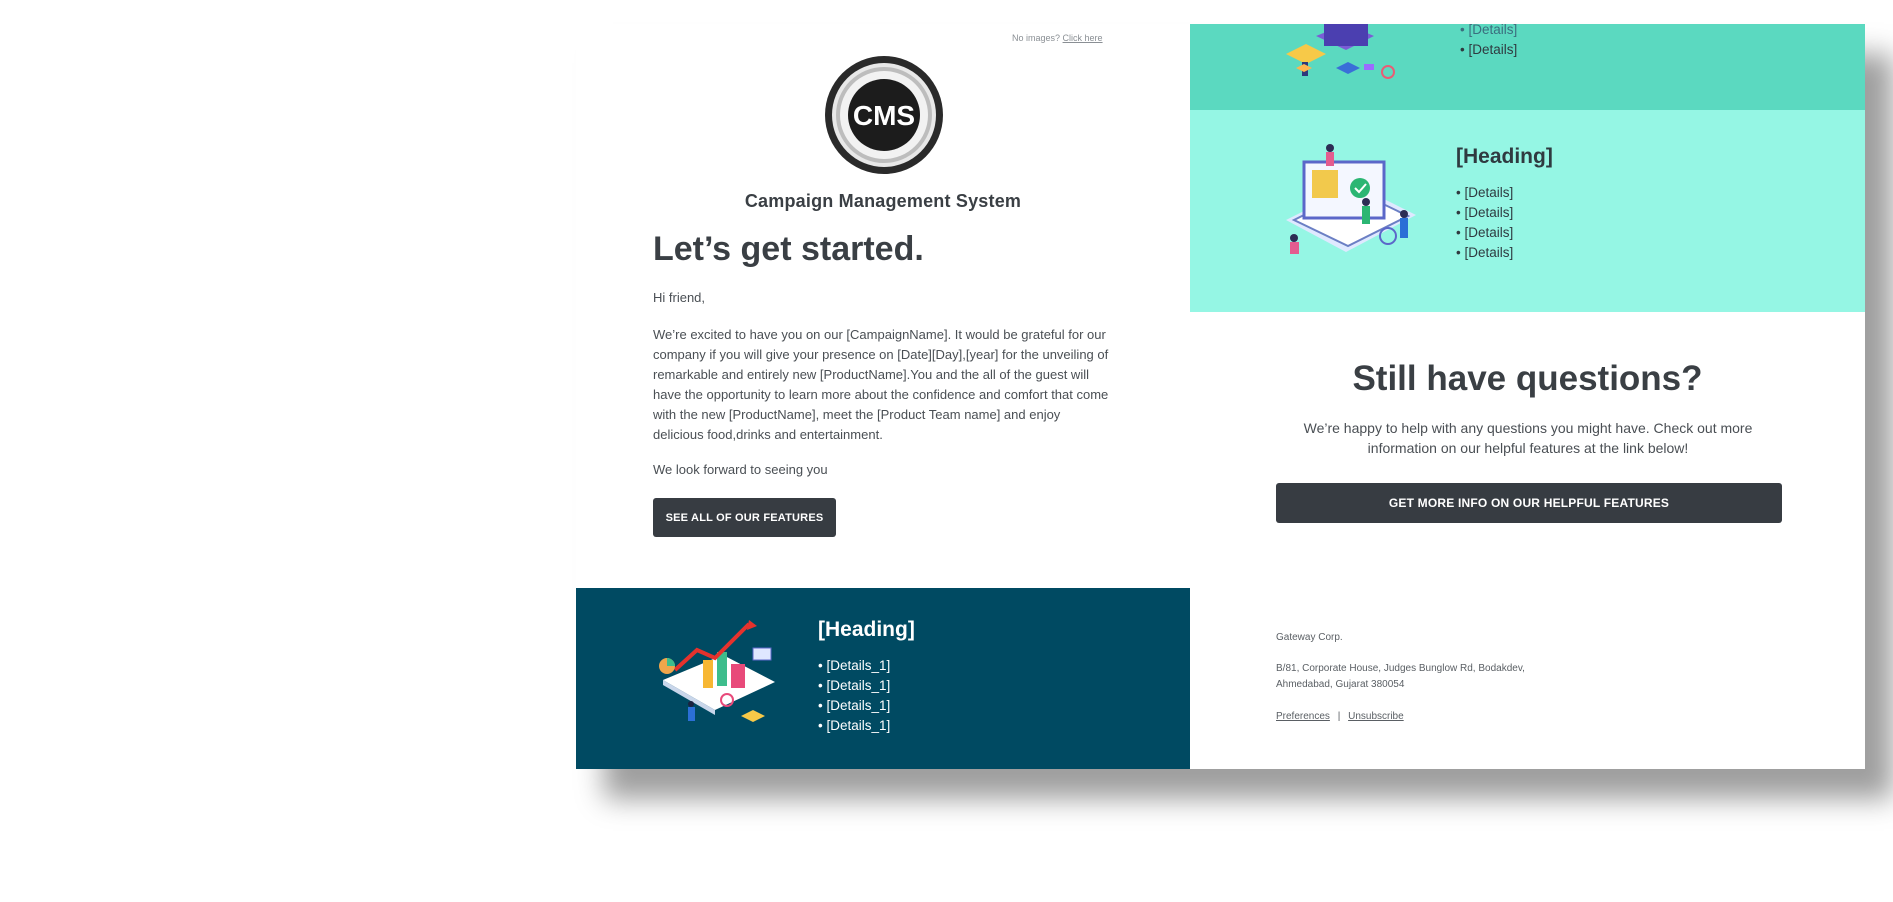 Image resolution: width=1893 pixels, height=902 pixels. What do you see at coordinates (1303, 716) in the screenshot?
I see `preferences-link: Preferences` at bounding box center [1303, 716].